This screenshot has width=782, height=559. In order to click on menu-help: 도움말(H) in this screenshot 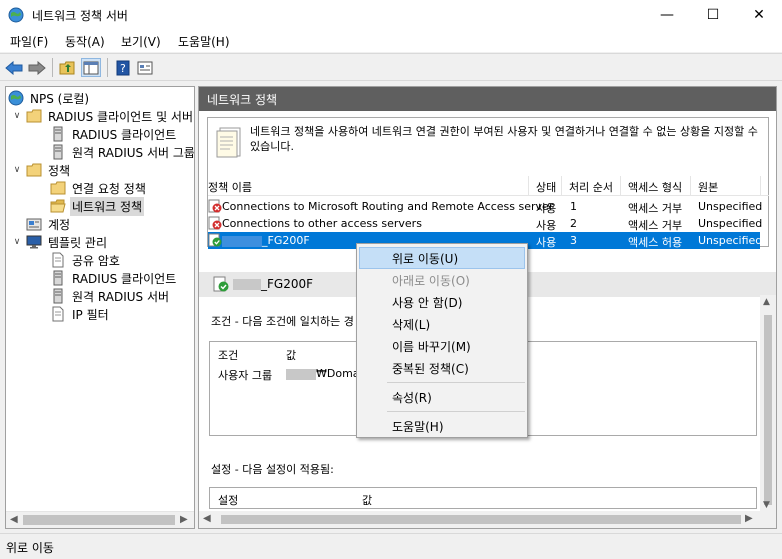, I will do `click(204, 41)`.